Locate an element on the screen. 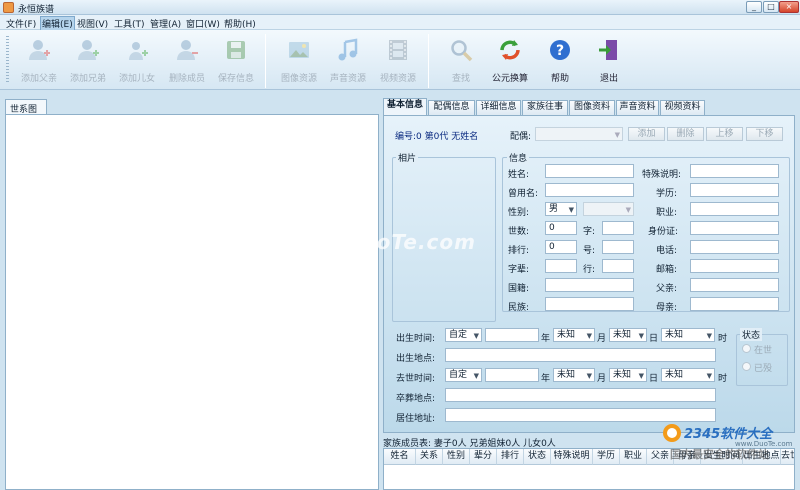 This screenshot has height=490, width=800. tab-lineage-chart: 世系图 is located at coordinates (26, 107).